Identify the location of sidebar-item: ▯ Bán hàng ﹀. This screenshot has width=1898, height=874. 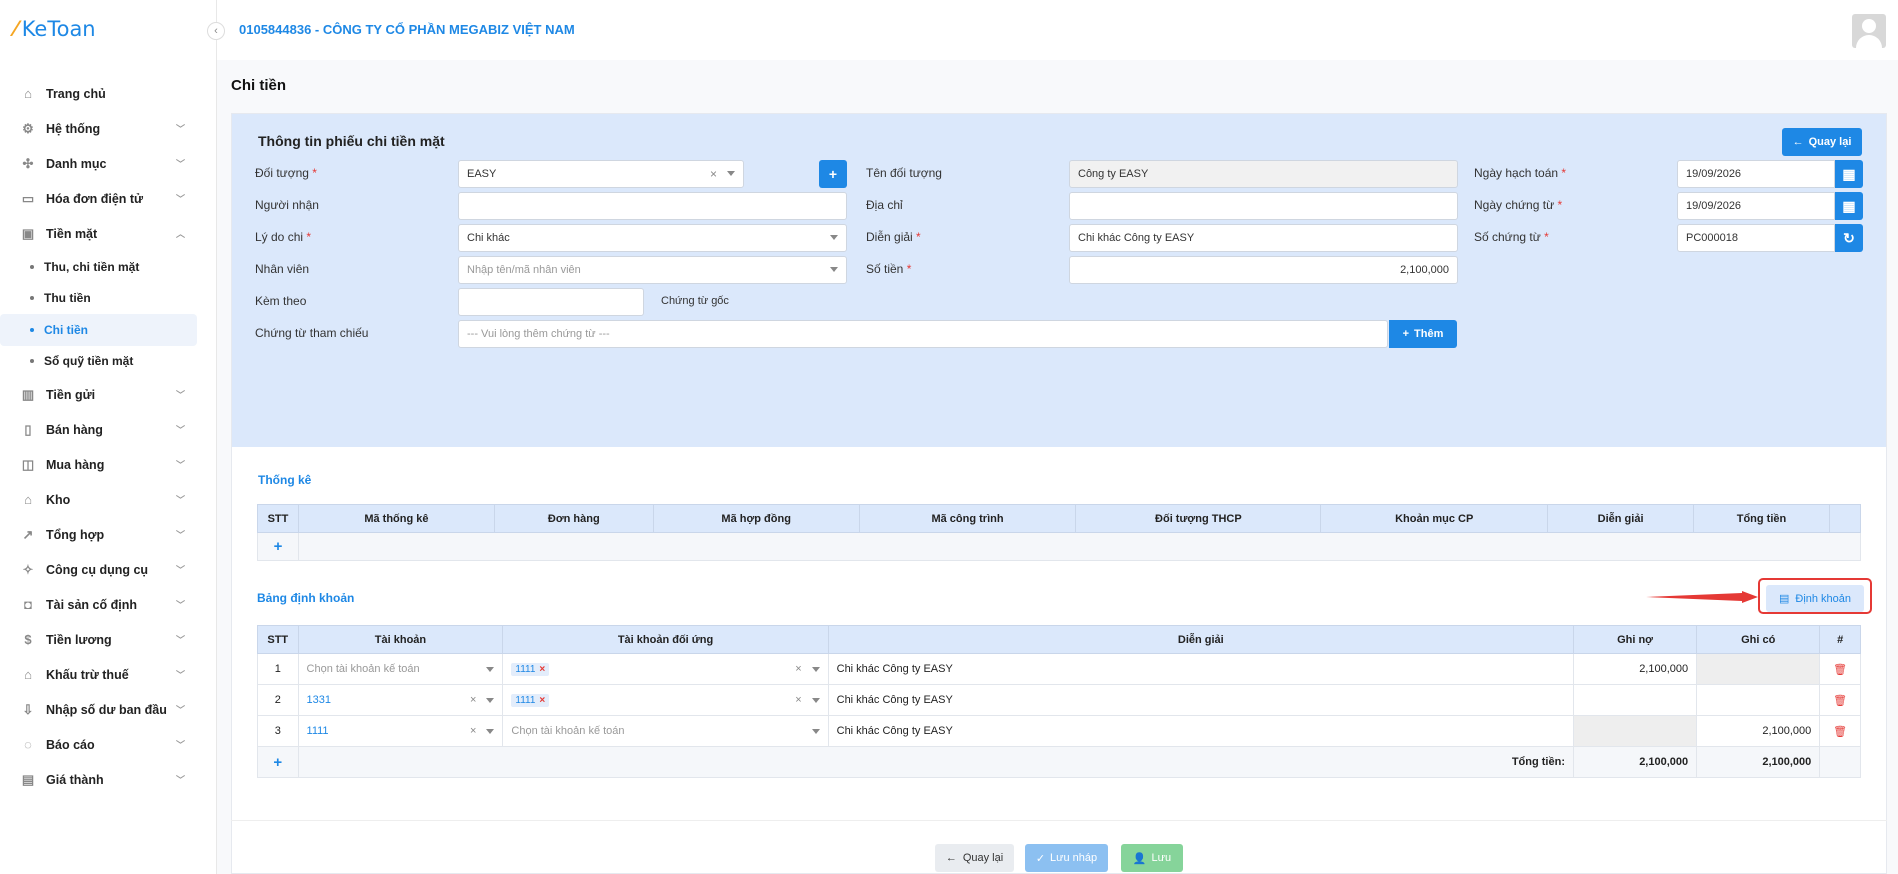
(108, 429).